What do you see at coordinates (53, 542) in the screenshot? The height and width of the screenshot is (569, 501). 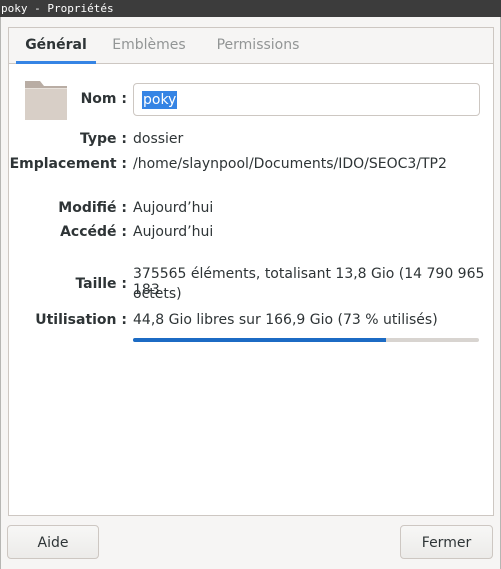 I see `help-button: Aide` at bounding box center [53, 542].